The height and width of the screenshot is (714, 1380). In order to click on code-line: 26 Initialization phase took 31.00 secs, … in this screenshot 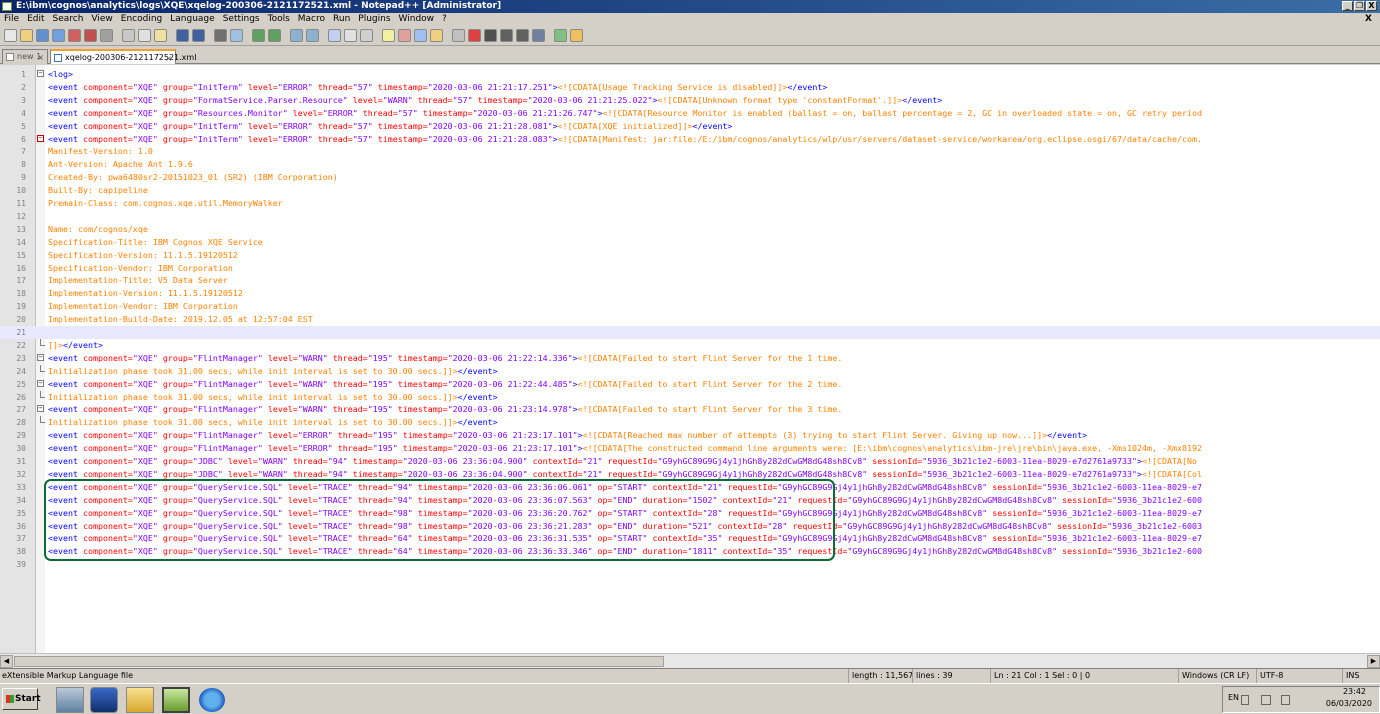, I will do `click(690, 397)`.